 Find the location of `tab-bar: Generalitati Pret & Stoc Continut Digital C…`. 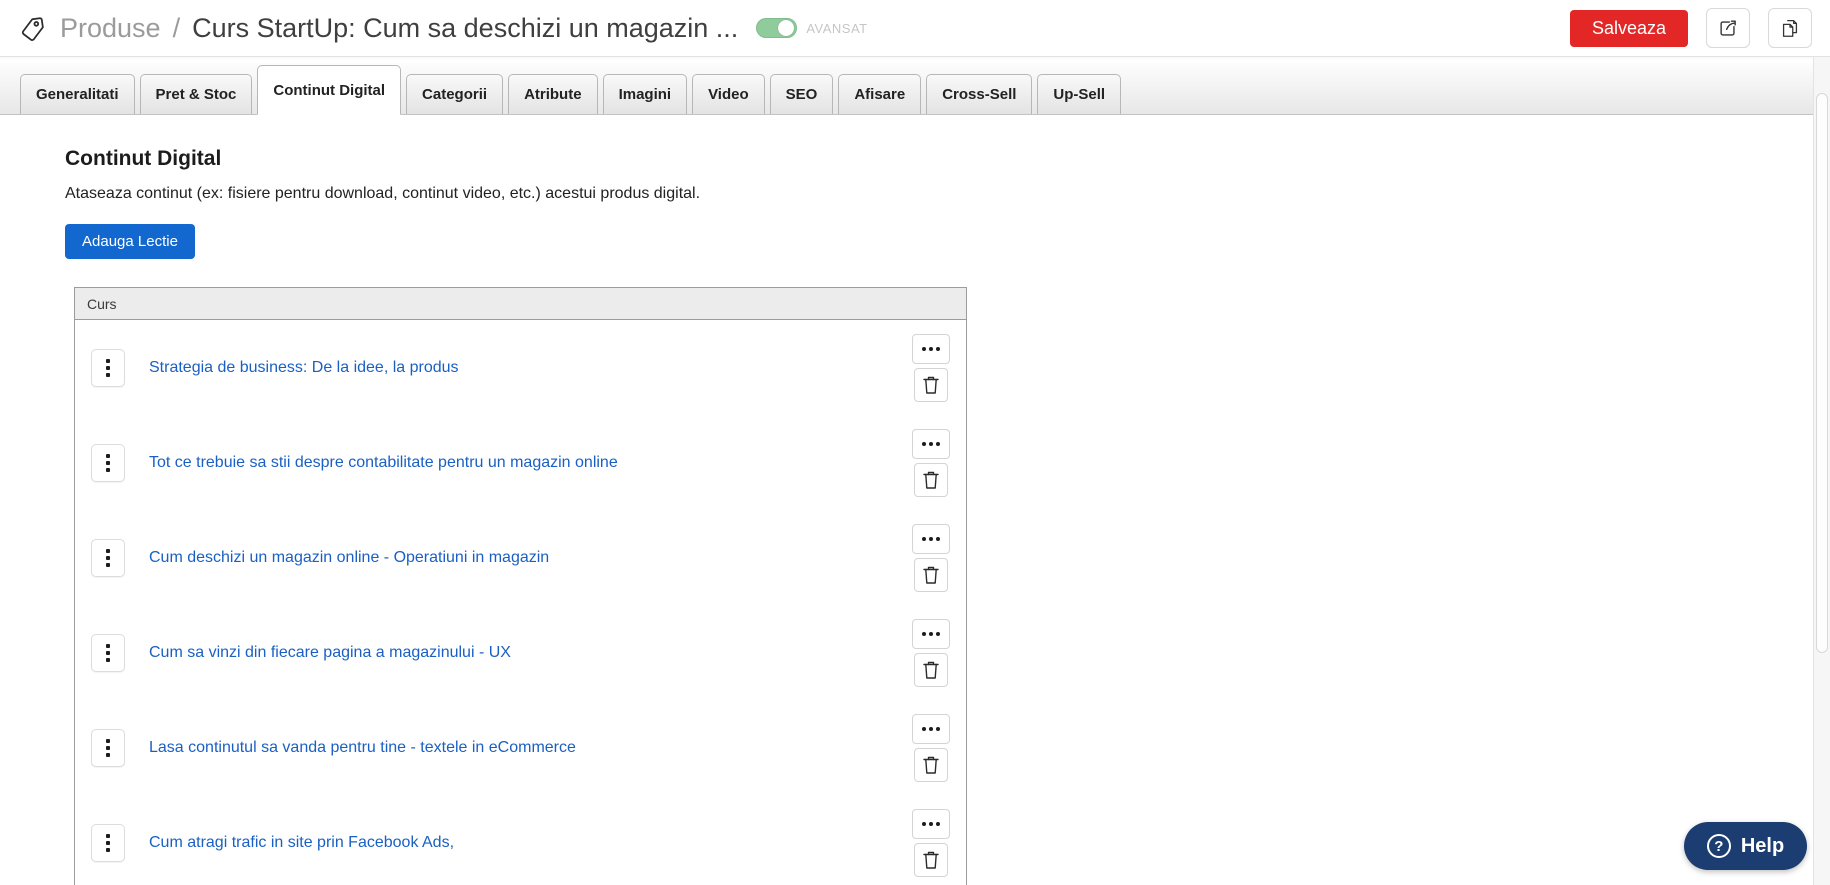

tab-bar: Generalitati Pret & Stoc Continut Digital C… is located at coordinates (906, 89).